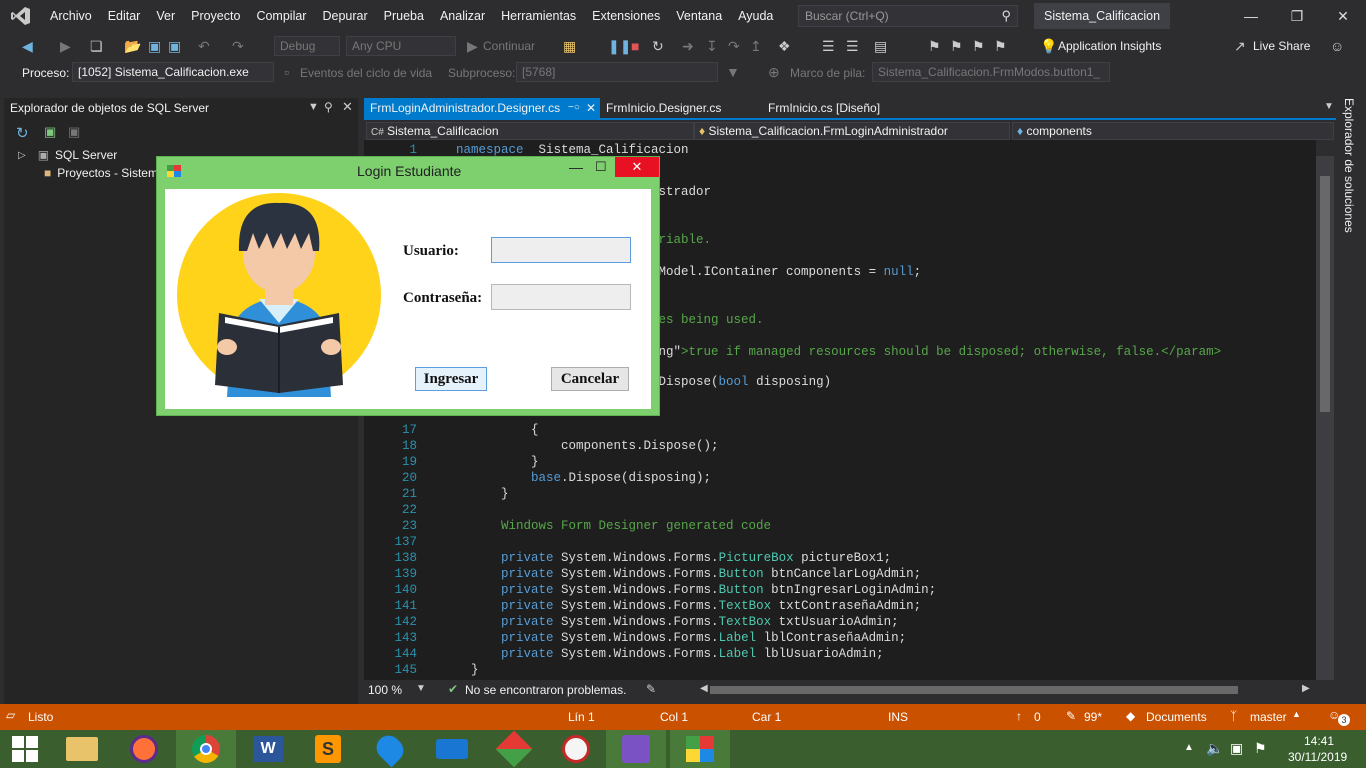  Describe the element at coordinates (733, 72) in the screenshot. I see `filter-icon: ▼` at that location.